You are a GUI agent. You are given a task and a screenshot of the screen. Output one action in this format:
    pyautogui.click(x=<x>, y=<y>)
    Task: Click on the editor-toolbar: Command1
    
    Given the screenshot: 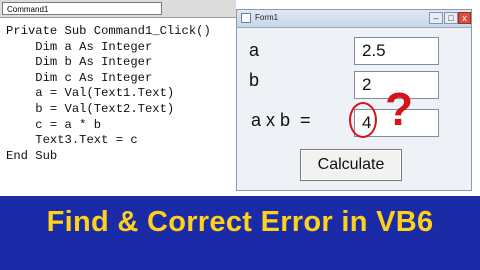 What is the action you would take?
    pyautogui.click(x=118, y=9)
    